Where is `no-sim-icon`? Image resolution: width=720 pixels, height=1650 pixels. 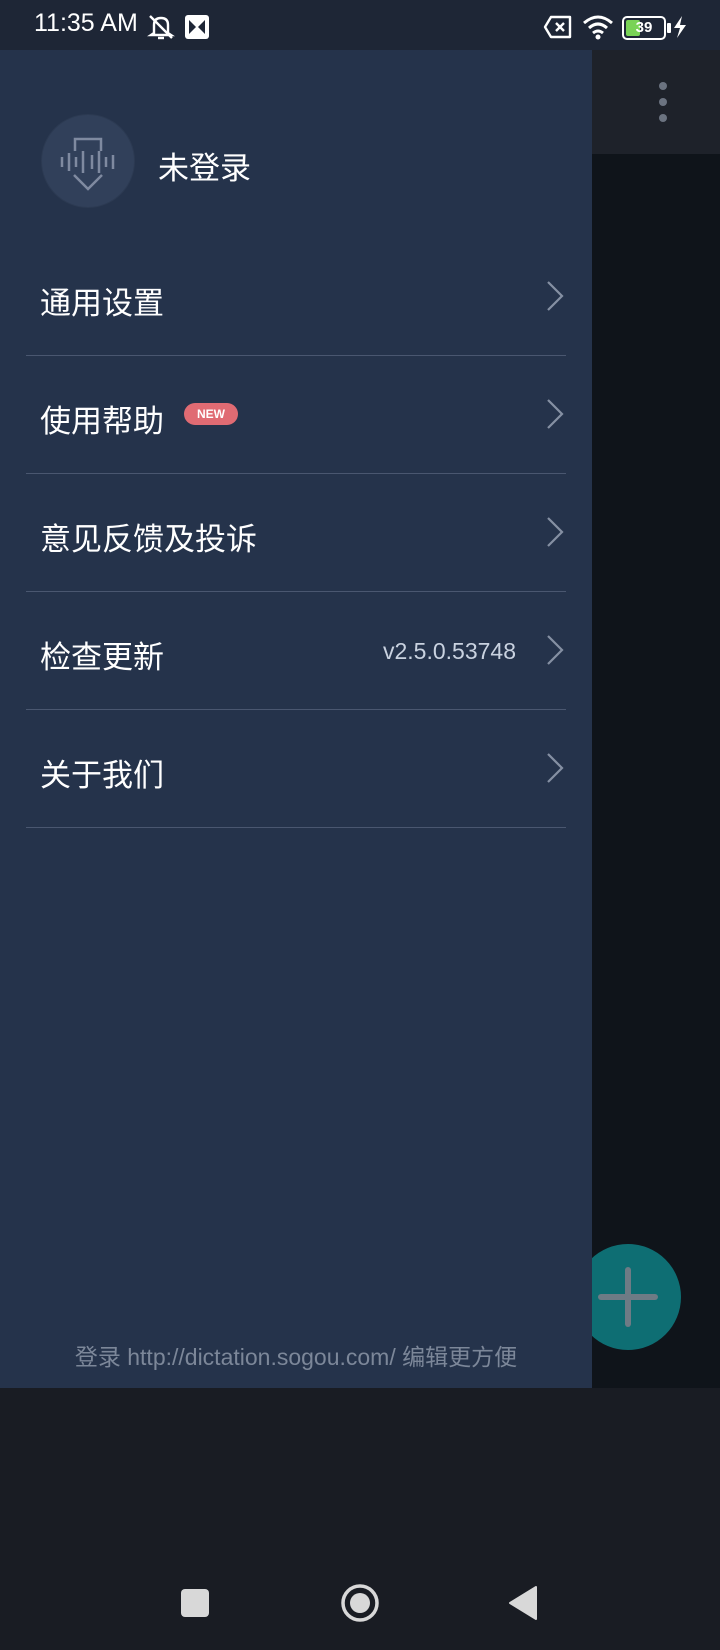 no-sim-icon is located at coordinates (557, 27).